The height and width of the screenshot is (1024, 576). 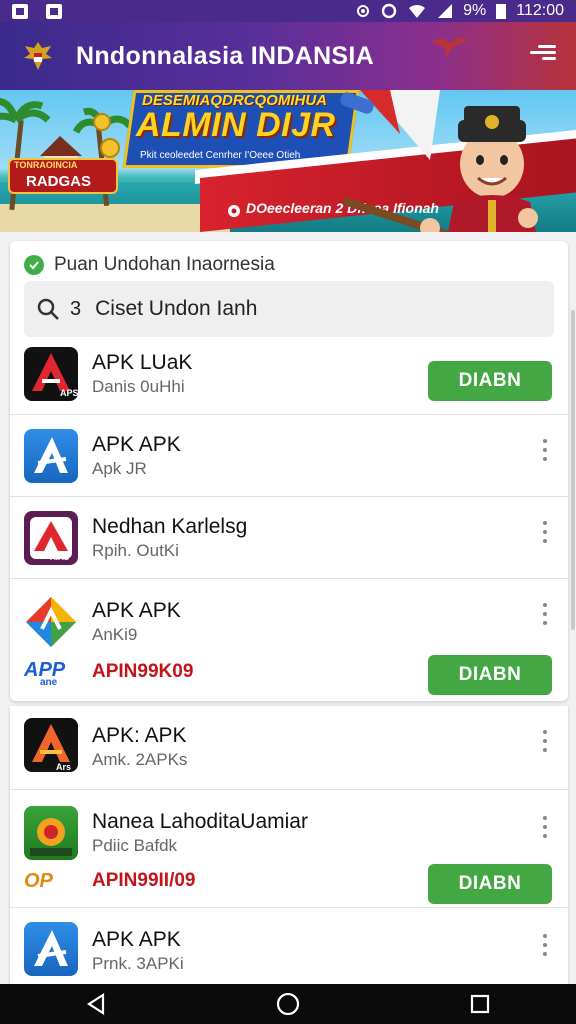 I want to click on back-icon, so click(x=96, y=1004).